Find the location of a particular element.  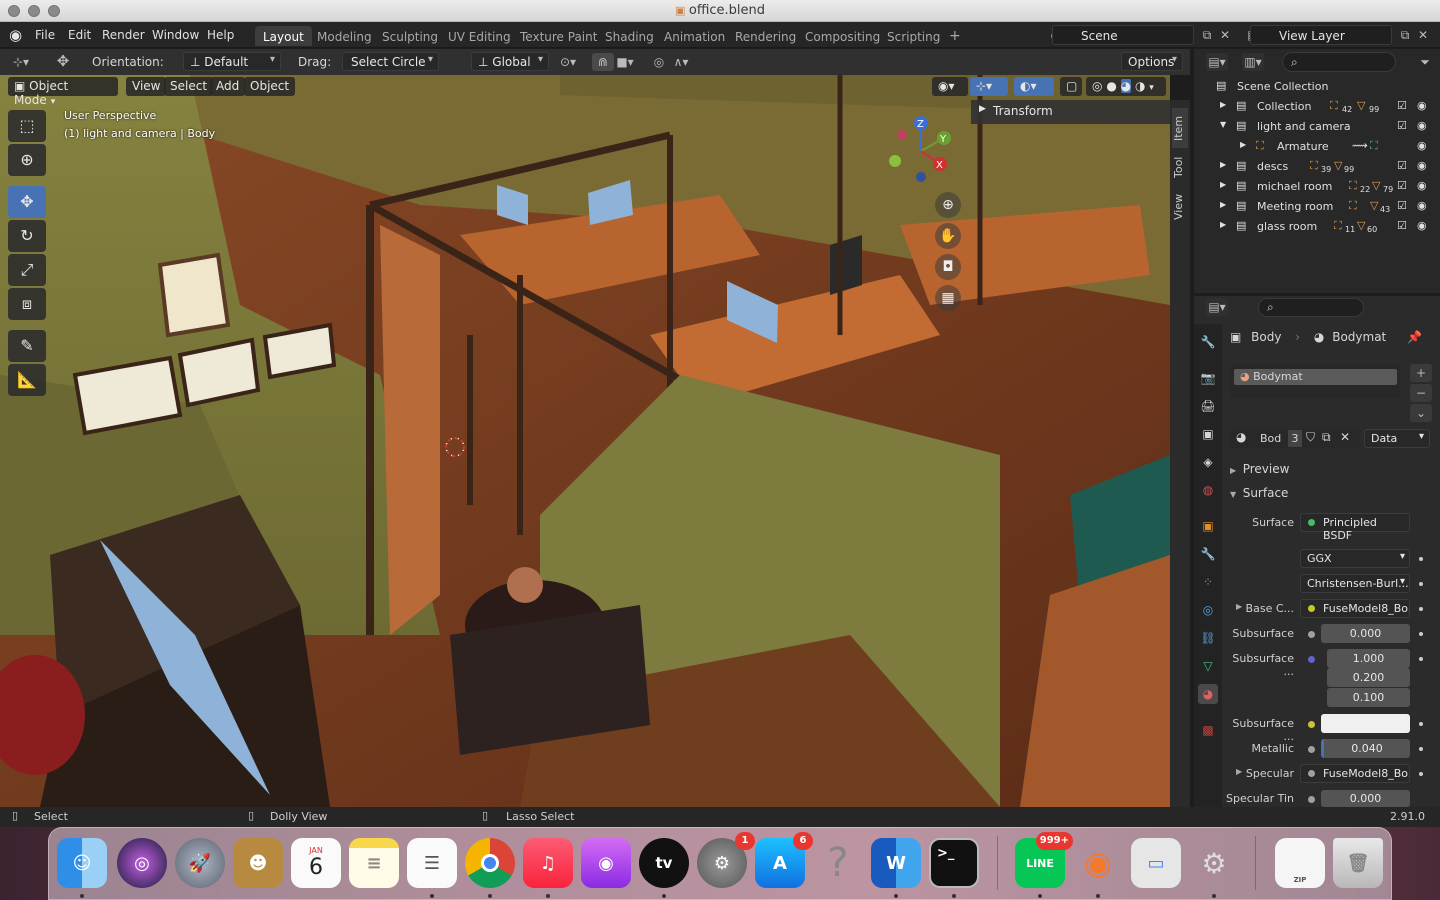

tab-rendering: Rendering is located at coordinates (765, 36).